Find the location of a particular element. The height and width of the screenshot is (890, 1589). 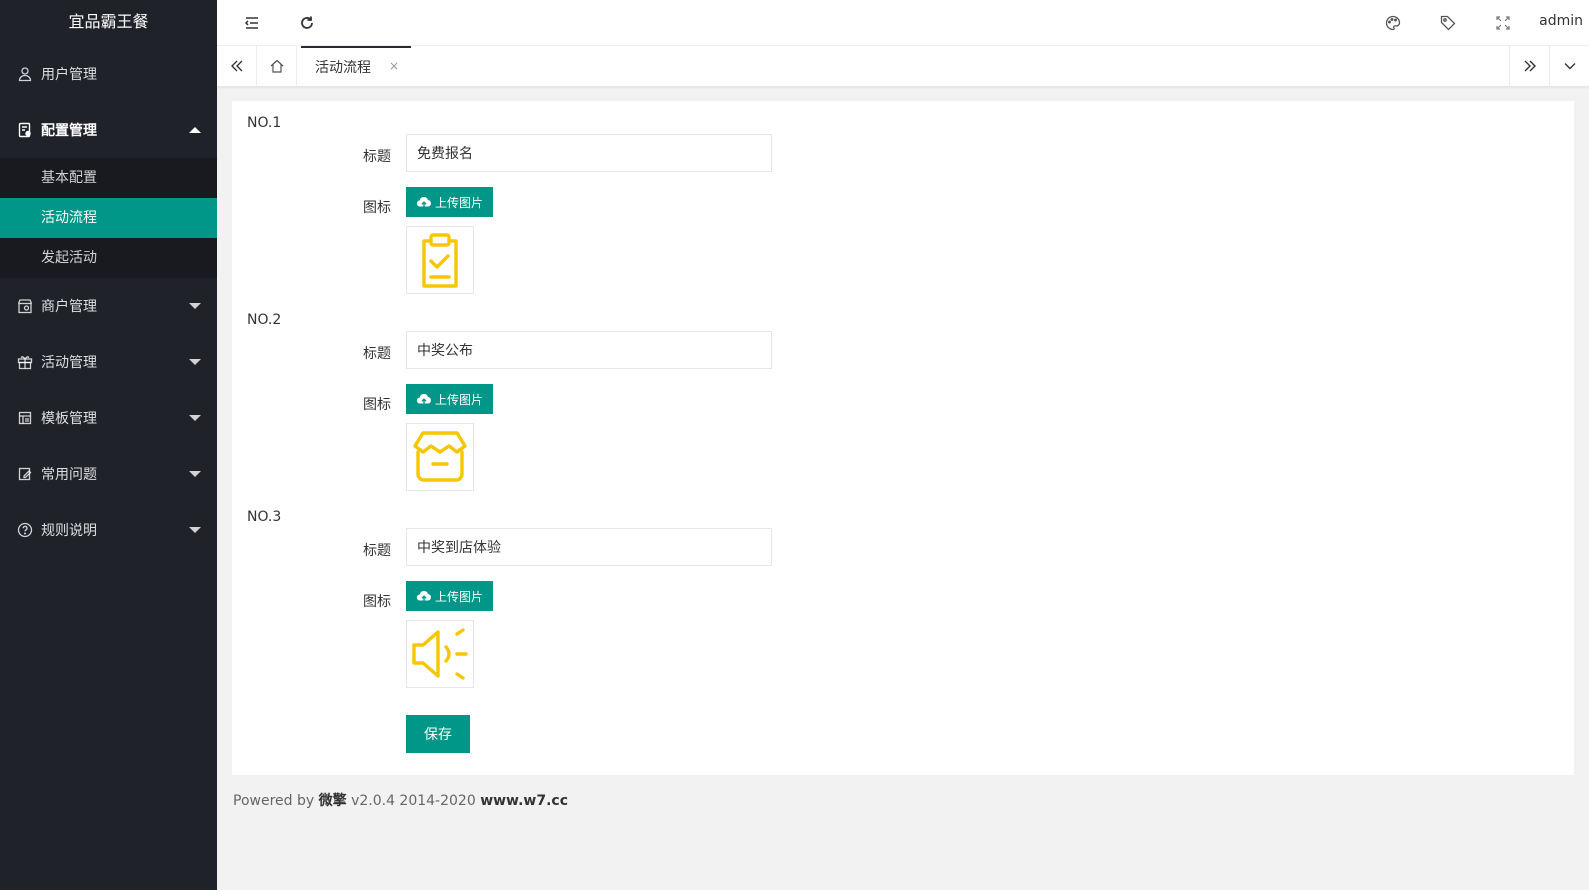

tag-icon is located at coordinates (1448, 23).